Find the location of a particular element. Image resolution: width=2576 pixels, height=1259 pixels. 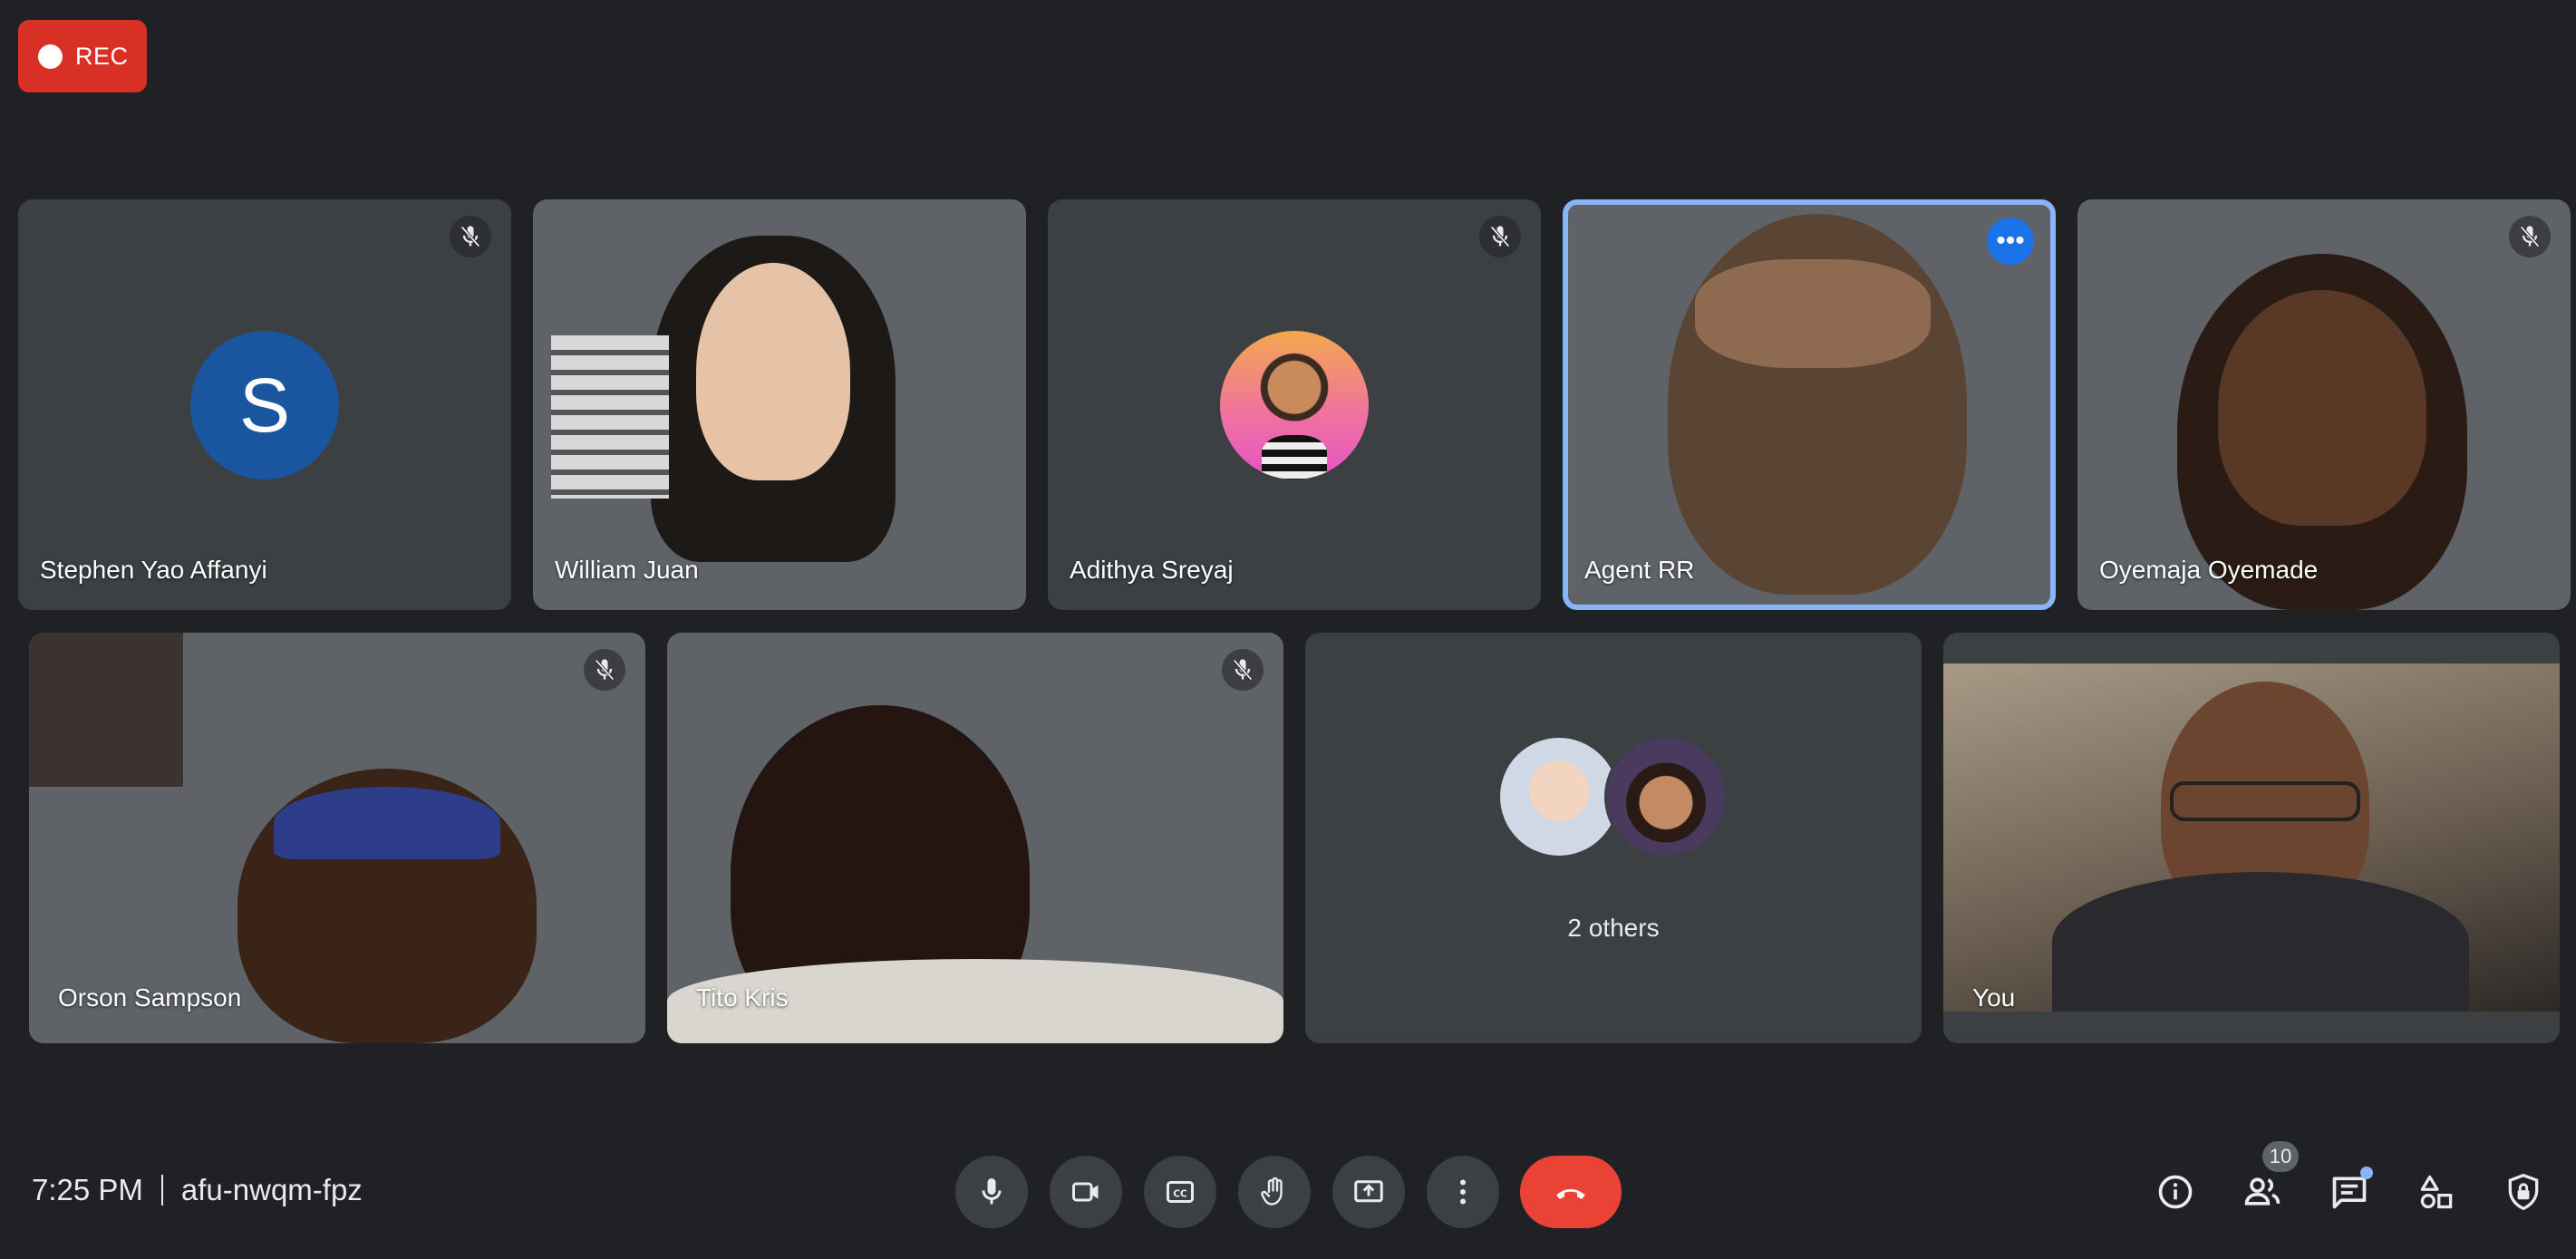

captions-button: CC is located at coordinates (1180, 1192).